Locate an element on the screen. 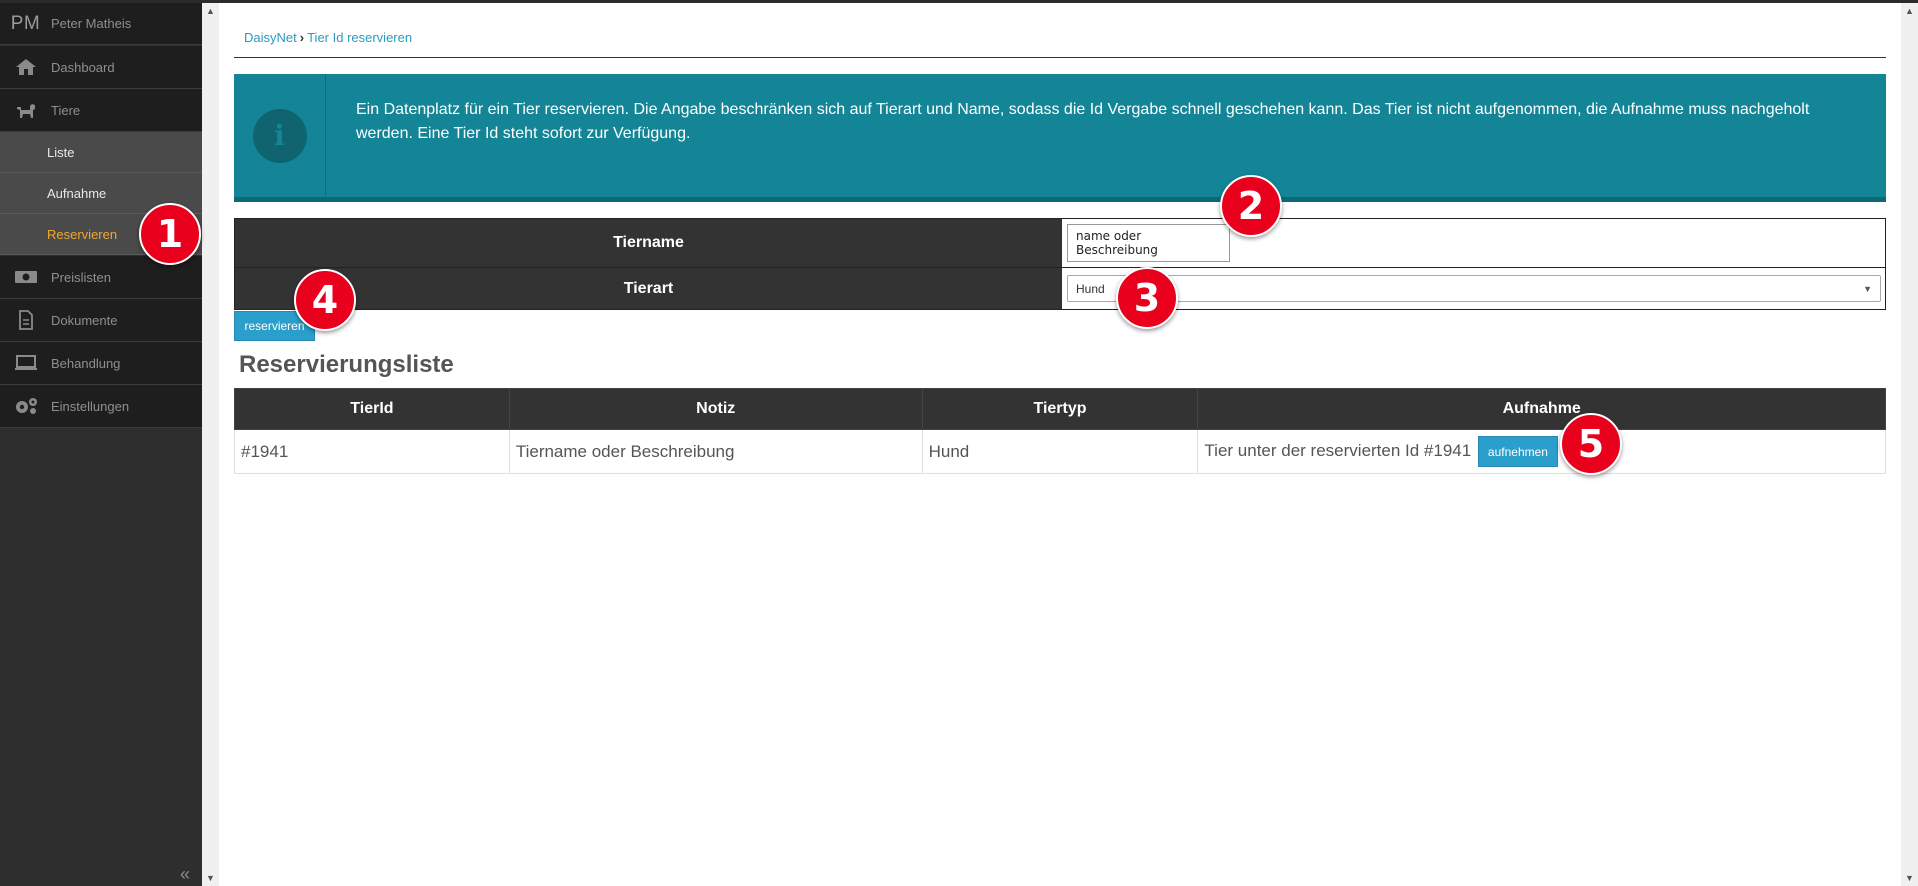 The height and width of the screenshot is (886, 1918). dog-icon is located at coordinates (25, 110).